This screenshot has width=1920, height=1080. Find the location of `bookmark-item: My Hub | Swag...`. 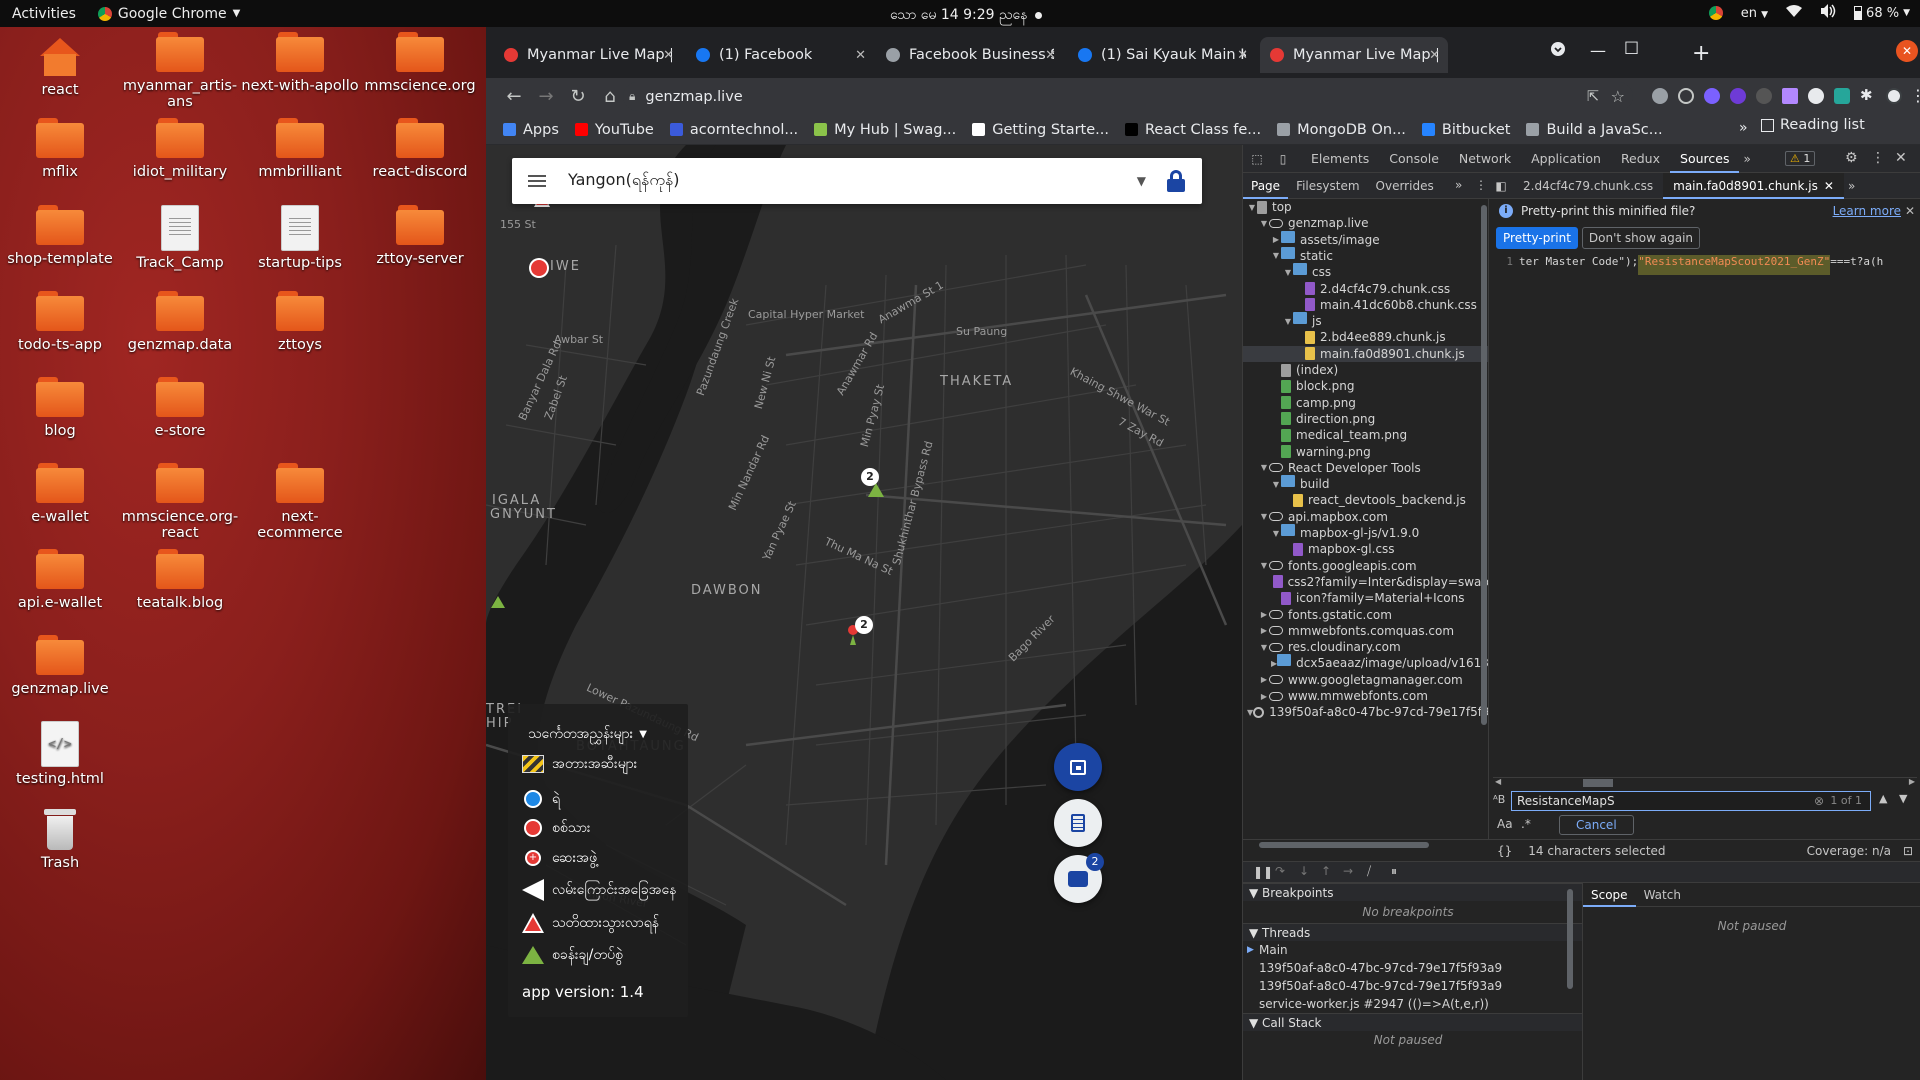

bookmark-item: My Hub | Swag... is located at coordinates (885, 130).